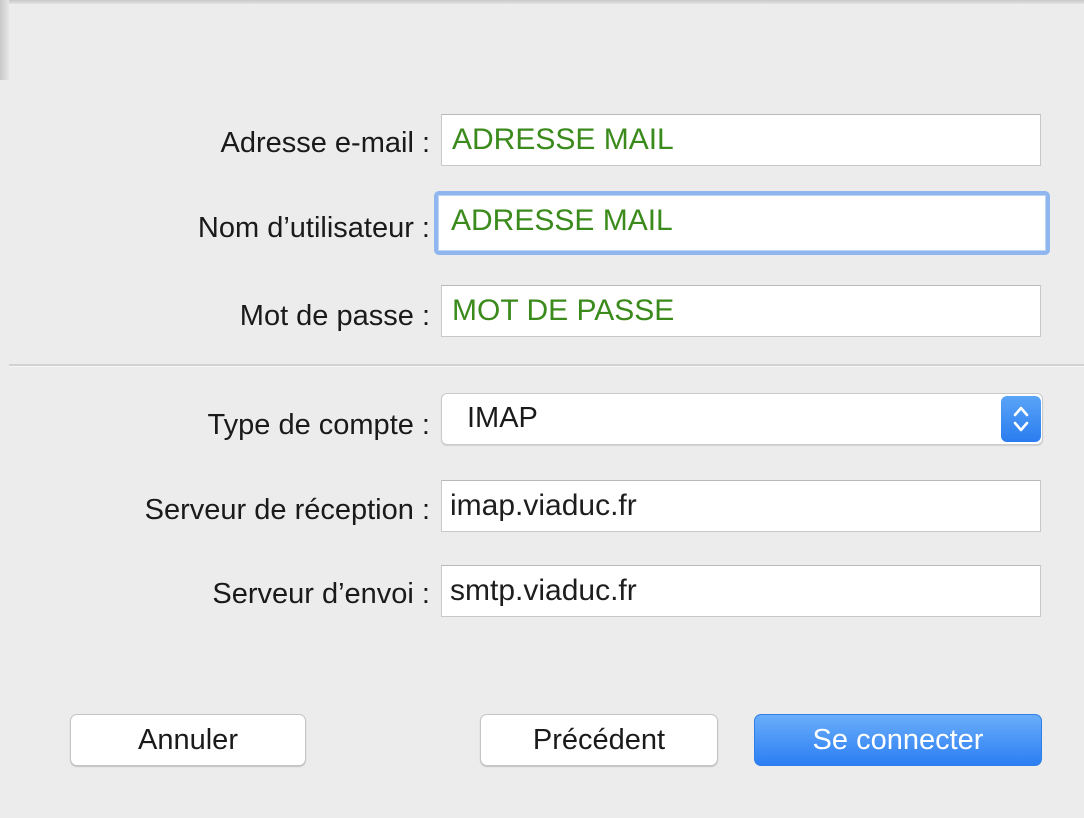  Describe the element at coordinates (4, 40) in the screenshot. I see `window-left-edge` at that location.